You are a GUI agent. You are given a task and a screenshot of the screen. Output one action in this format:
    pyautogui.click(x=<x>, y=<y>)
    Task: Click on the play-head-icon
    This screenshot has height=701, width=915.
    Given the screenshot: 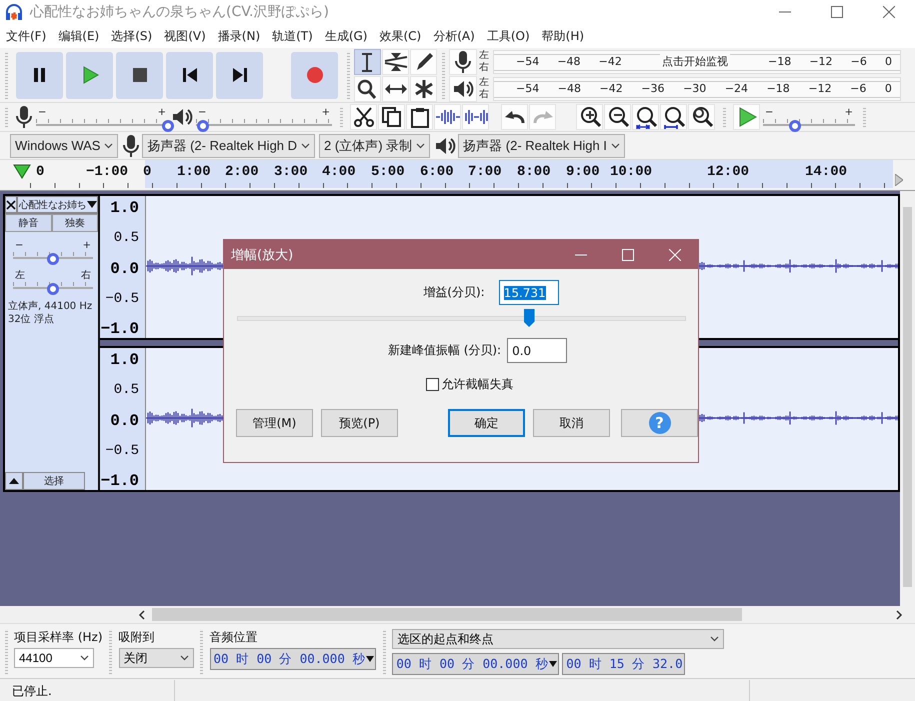 What is the action you would take?
    pyautogui.click(x=22, y=171)
    